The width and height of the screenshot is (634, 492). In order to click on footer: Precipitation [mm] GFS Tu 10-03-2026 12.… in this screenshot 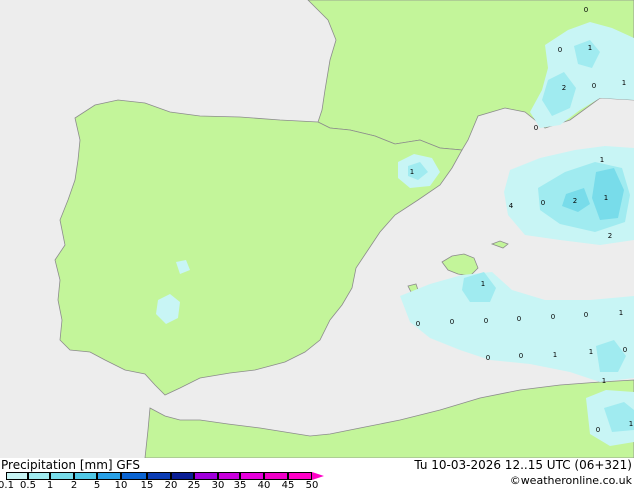, I will do `click(317, 475)`.